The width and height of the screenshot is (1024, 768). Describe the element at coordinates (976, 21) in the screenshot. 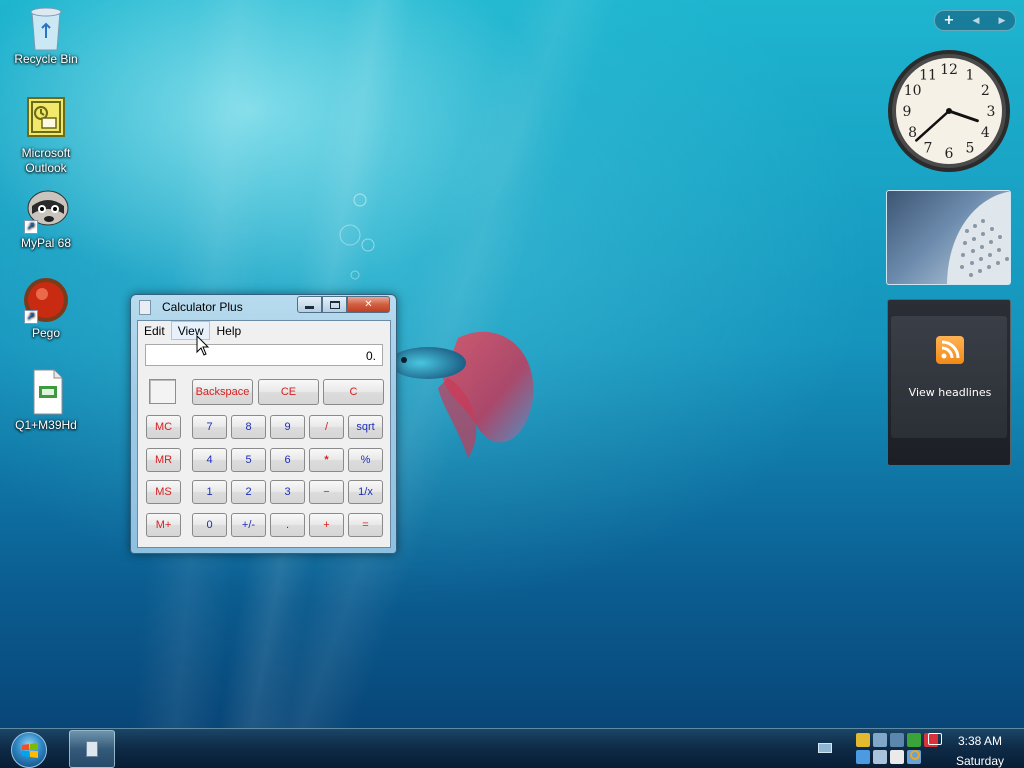

I see `previous-page-icon: ◀` at that location.